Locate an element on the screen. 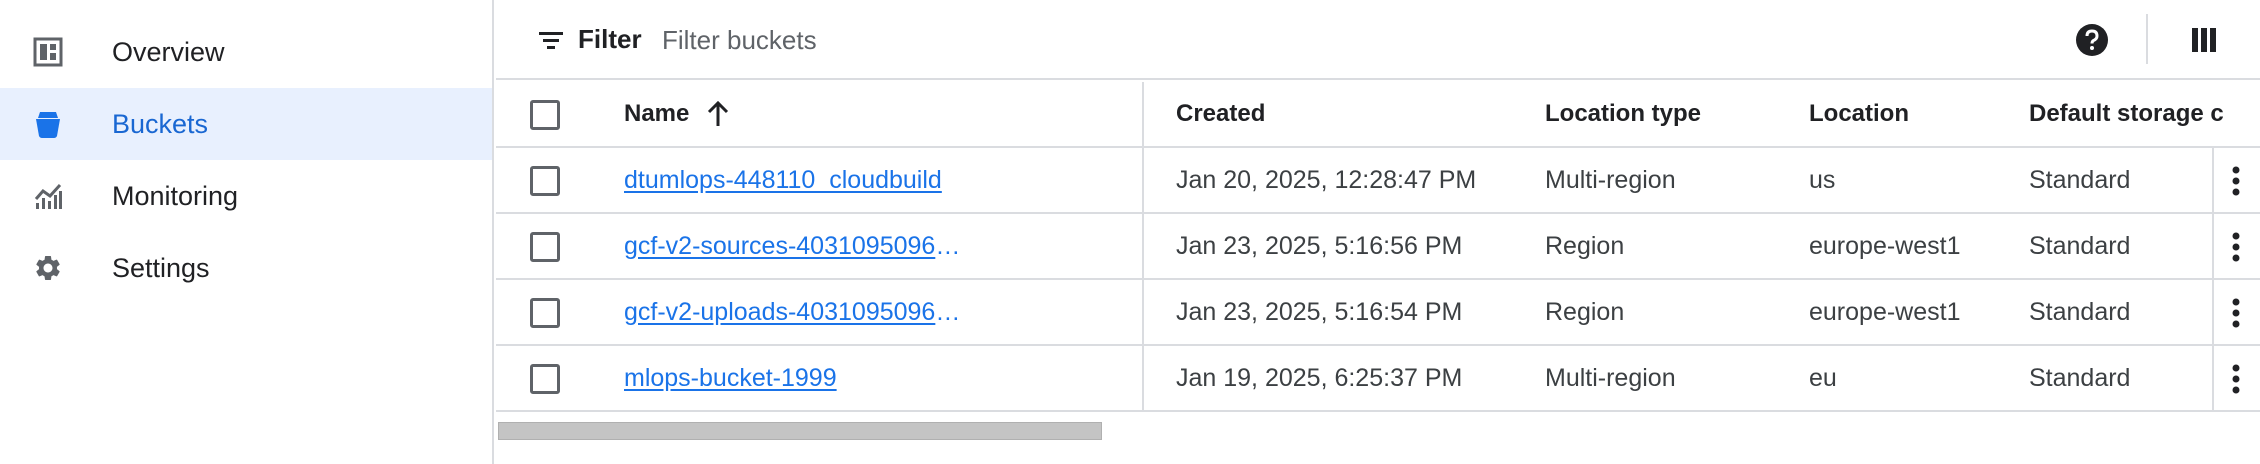  filter-label: Filter is located at coordinates (610, 39).